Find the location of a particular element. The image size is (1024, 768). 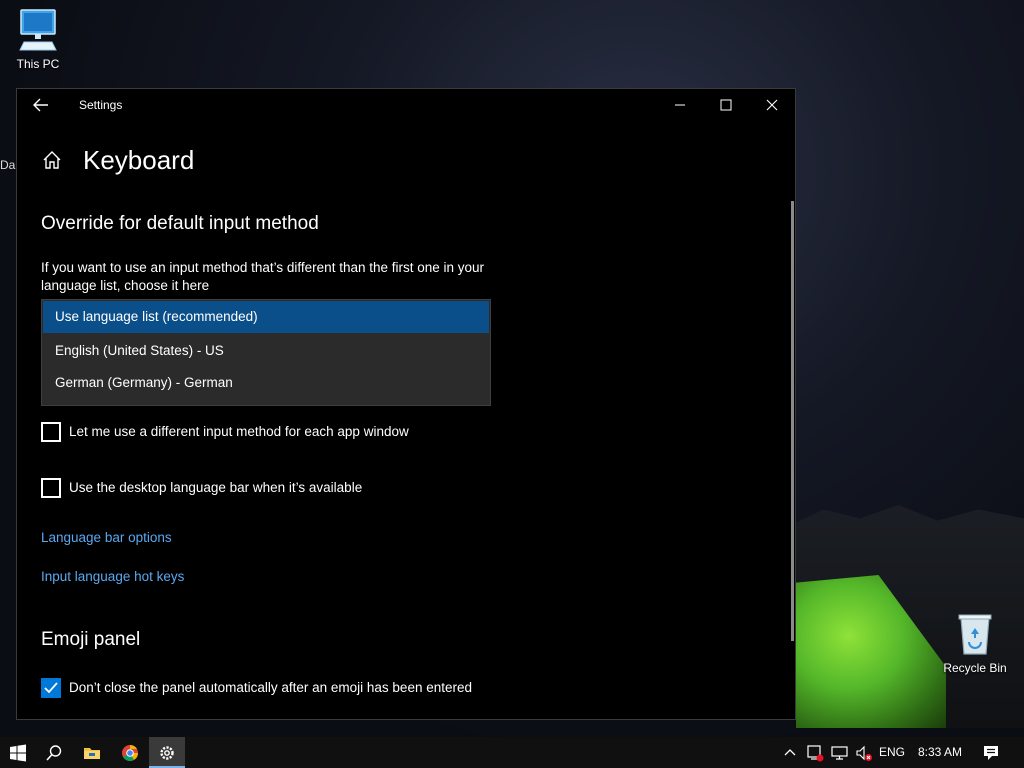

window-title: Settings is located at coordinates (101, 105).